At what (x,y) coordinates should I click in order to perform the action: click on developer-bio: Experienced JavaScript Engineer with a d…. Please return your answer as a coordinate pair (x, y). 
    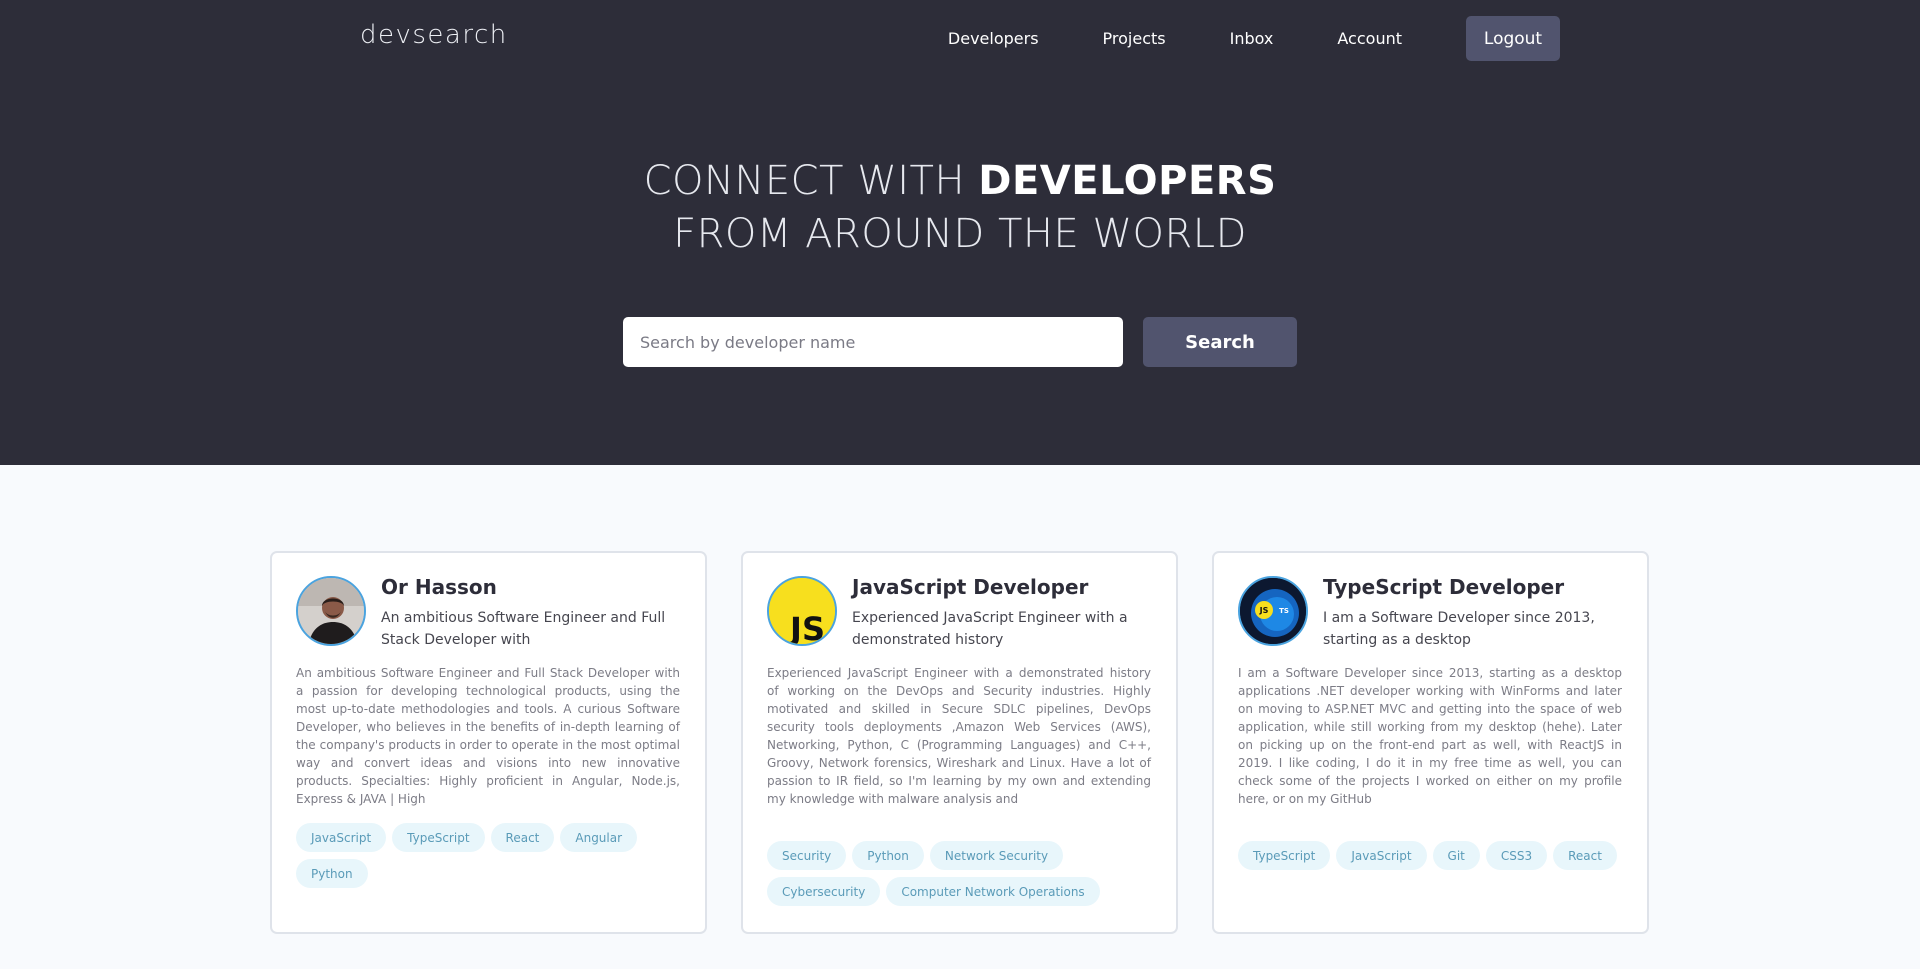
    Looking at the image, I should click on (959, 736).